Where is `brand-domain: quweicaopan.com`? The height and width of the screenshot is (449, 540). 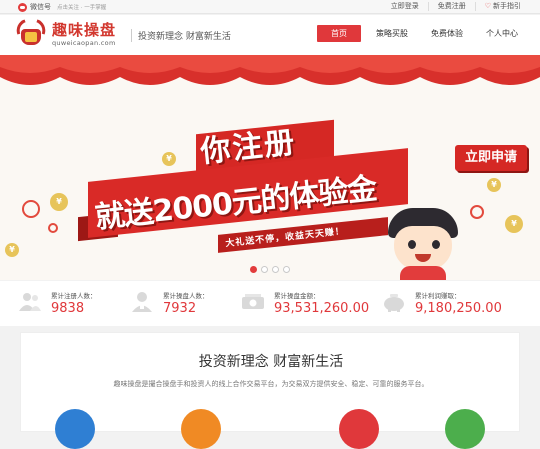
brand-domain: quweicaopan.com is located at coordinates (84, 42).